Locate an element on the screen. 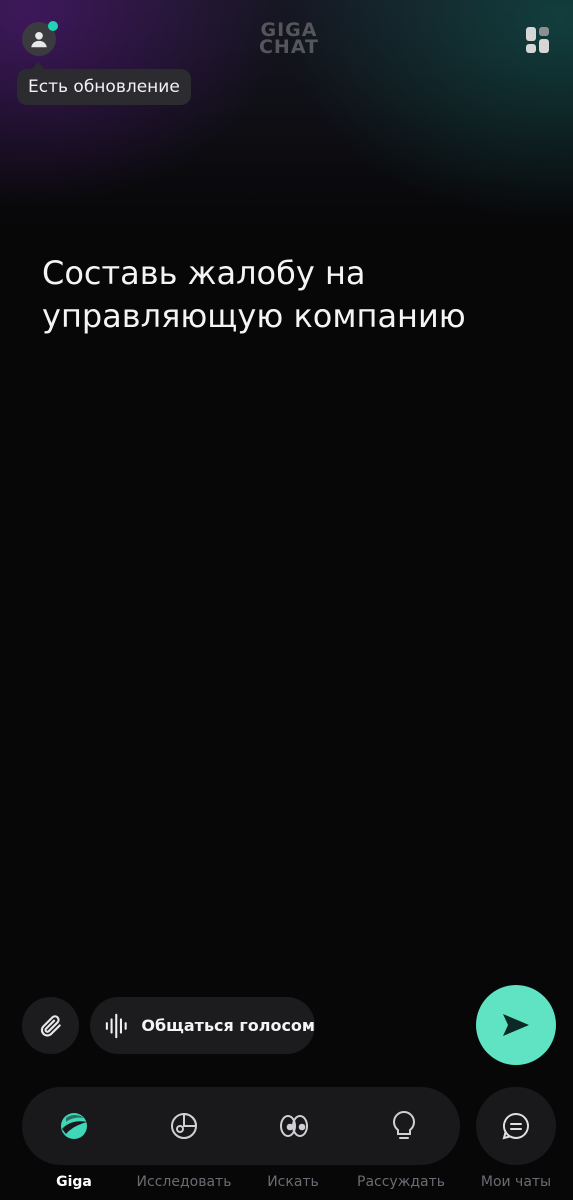 The height and width of the screenshot is (1200, 573). chat-bubble-icon is located at coordinates (515, 1126).